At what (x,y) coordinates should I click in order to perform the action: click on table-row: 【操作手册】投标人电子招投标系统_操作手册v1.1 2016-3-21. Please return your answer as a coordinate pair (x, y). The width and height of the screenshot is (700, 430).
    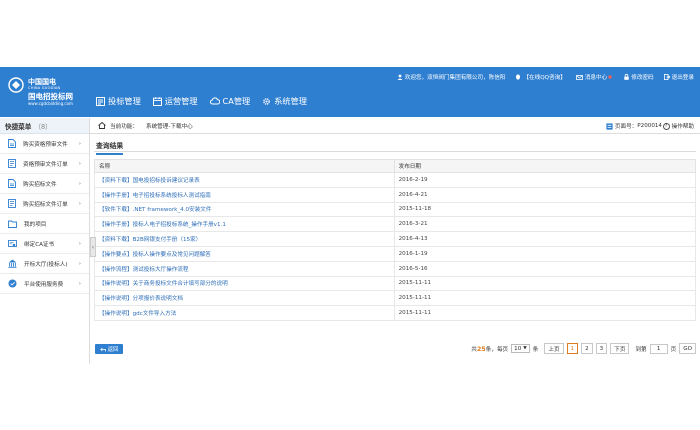
    Looking at the image, I should click on (395, 224).